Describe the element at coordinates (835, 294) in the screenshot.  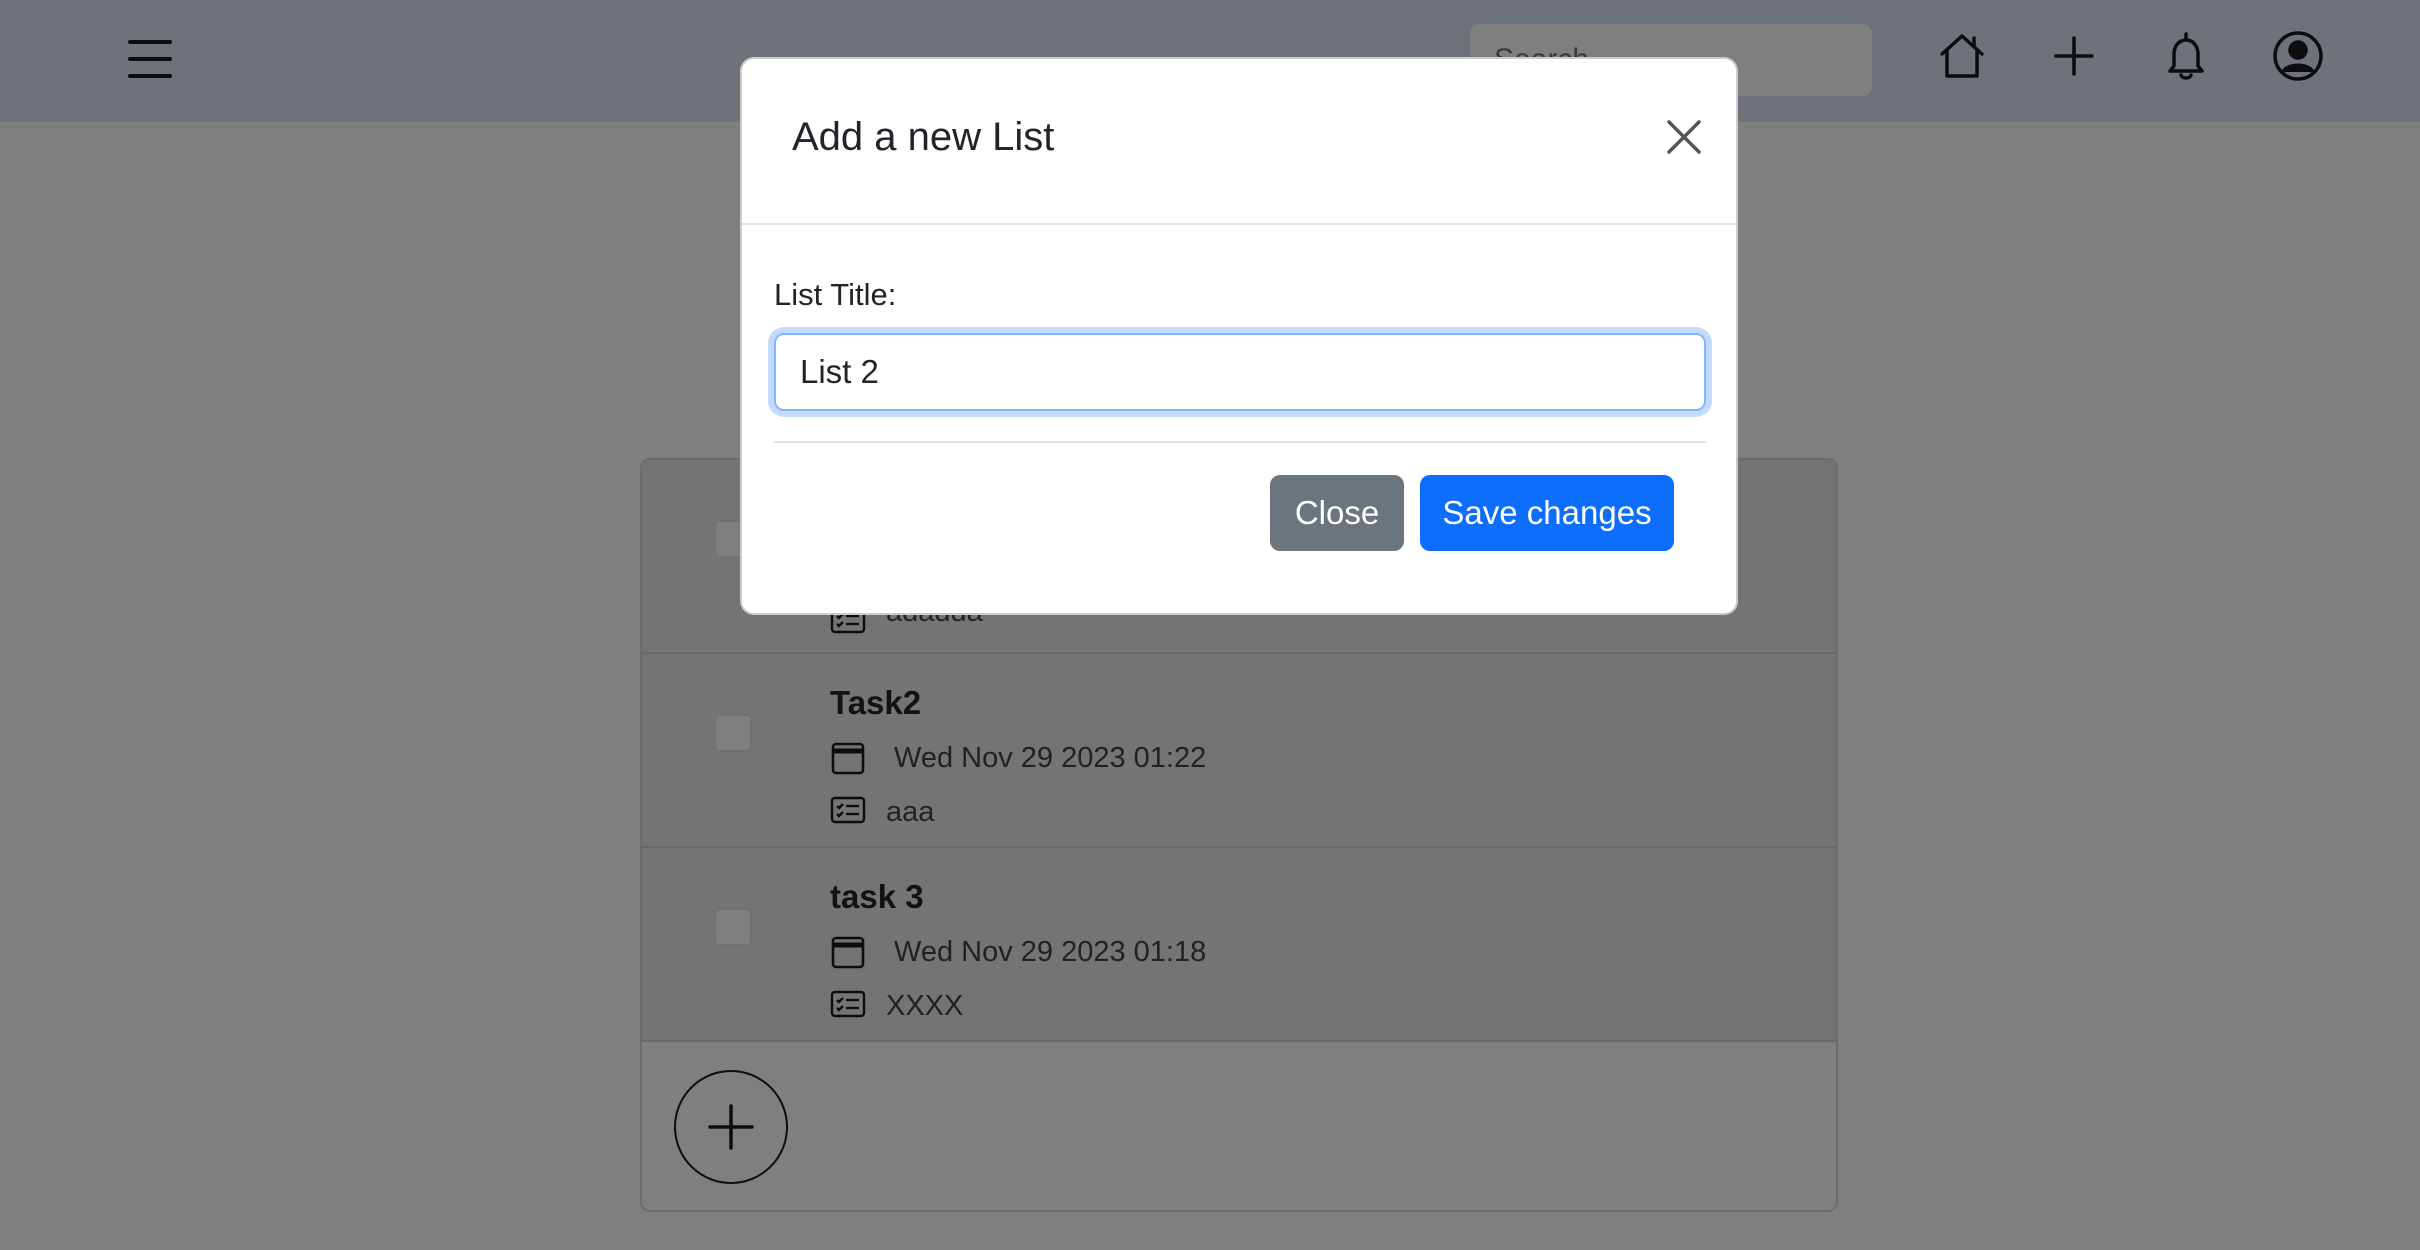
I see `list-title-label: List Title:` at that location.